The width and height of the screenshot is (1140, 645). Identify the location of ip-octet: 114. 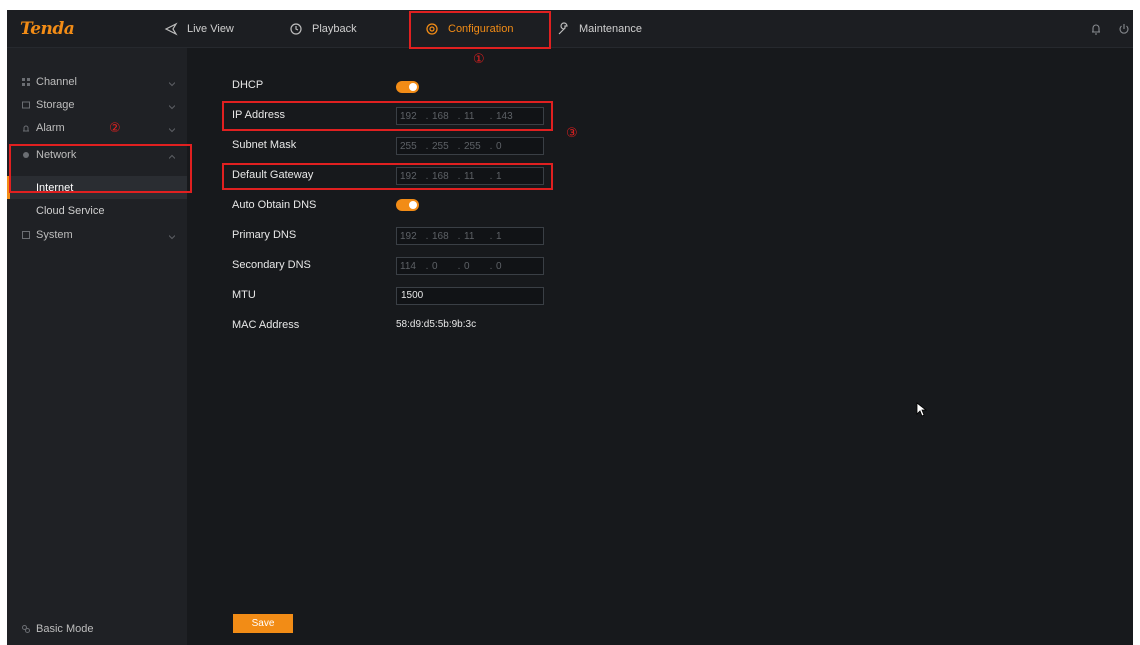
(408, 266).